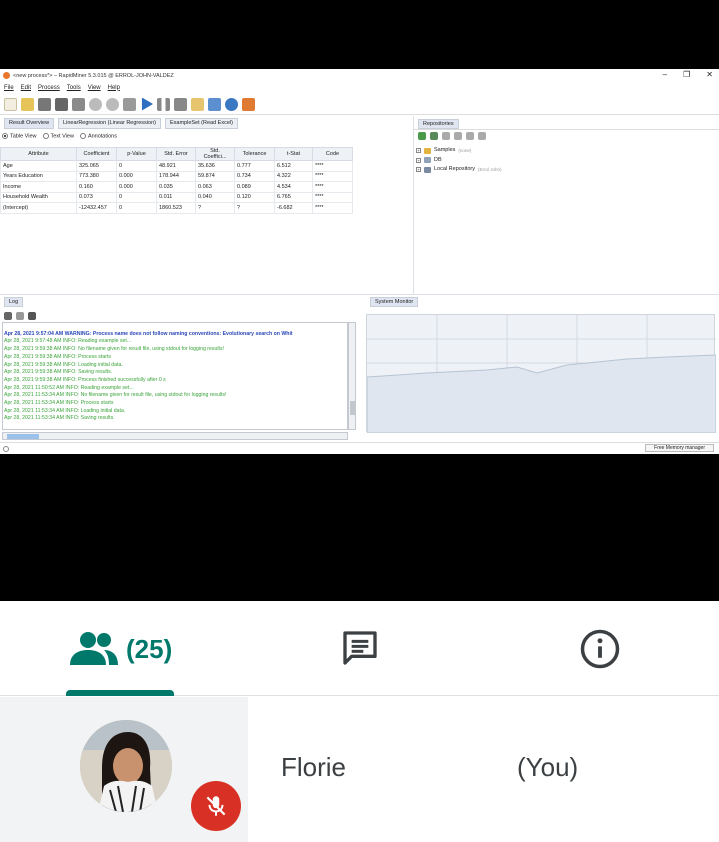  What do you see at coordinates (359, 104) in the screenshot?
I see `main-toolbar` at bounding box center [359, 104].